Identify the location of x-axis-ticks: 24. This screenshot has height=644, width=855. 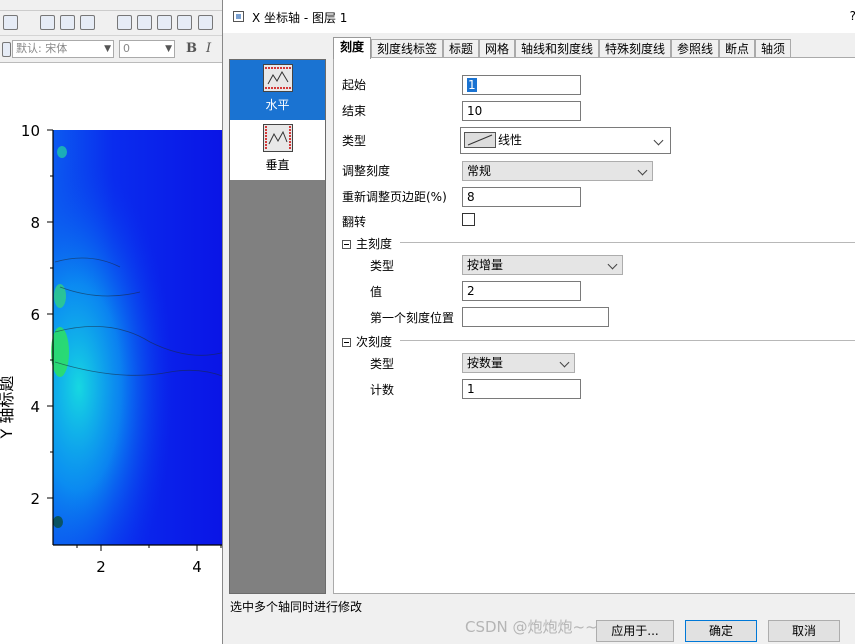
(149, 560).